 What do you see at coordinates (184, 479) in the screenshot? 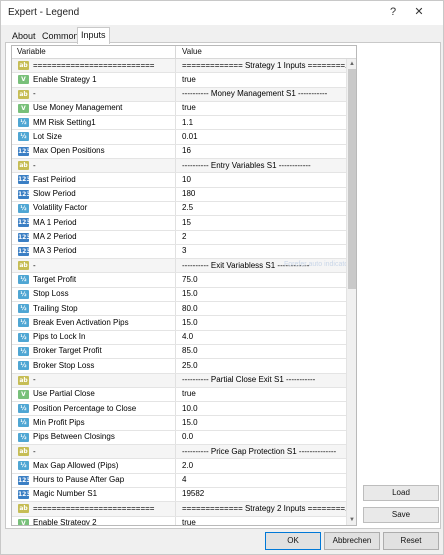
I see `variable-value: 4` at bounding box center [184, 479].